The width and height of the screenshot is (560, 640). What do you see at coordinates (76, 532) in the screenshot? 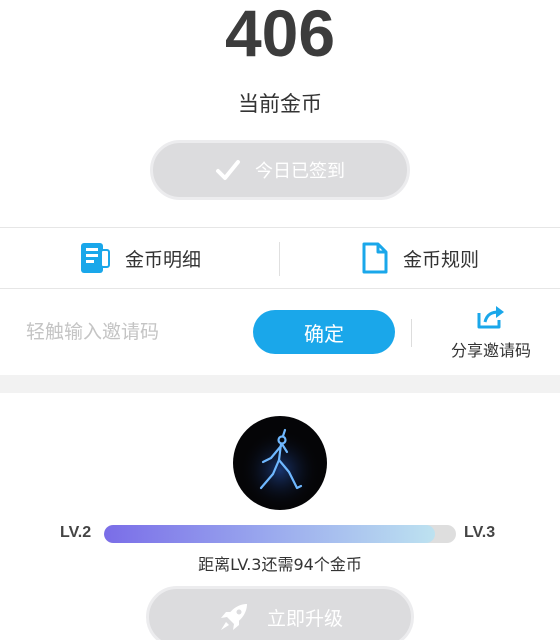
I see `current-level: LV.2` at bounding box center [76, 532].